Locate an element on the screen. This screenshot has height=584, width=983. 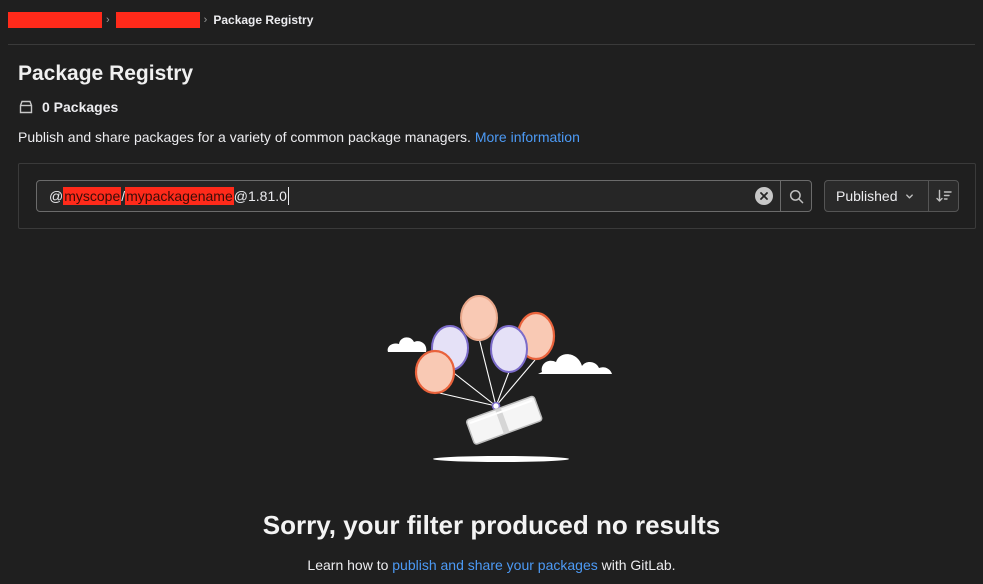
breadcrumb: › › Package Registry is located at coordinates (160, 20).